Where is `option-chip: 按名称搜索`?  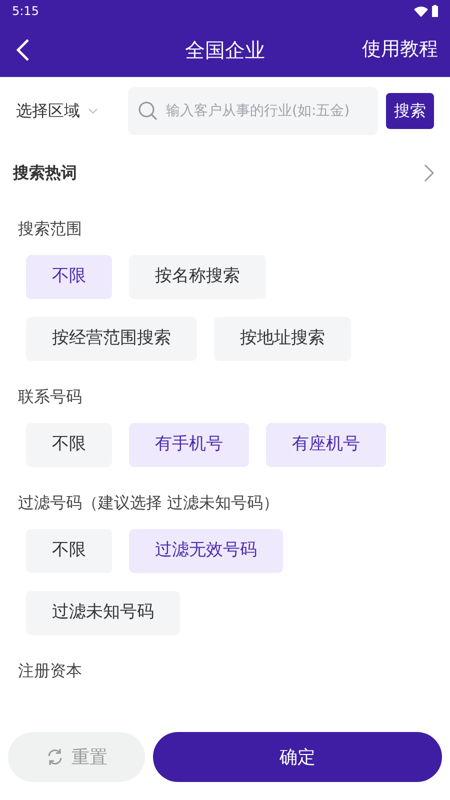 option-chip: 按名称搜索 is located at coordinates (197, 277).